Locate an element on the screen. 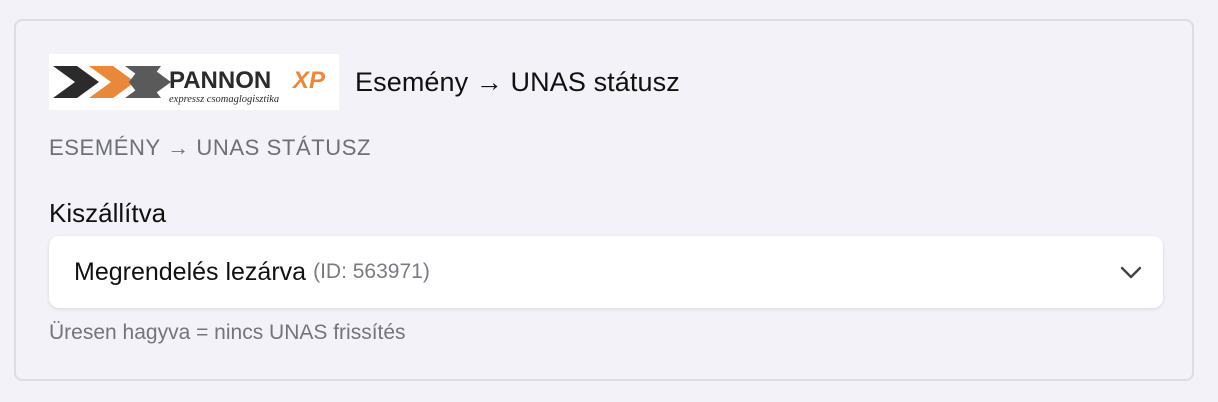 The height and width of the screenshot is (402, 1218). chevron-down-icon is located at coordinates (1131, 272).